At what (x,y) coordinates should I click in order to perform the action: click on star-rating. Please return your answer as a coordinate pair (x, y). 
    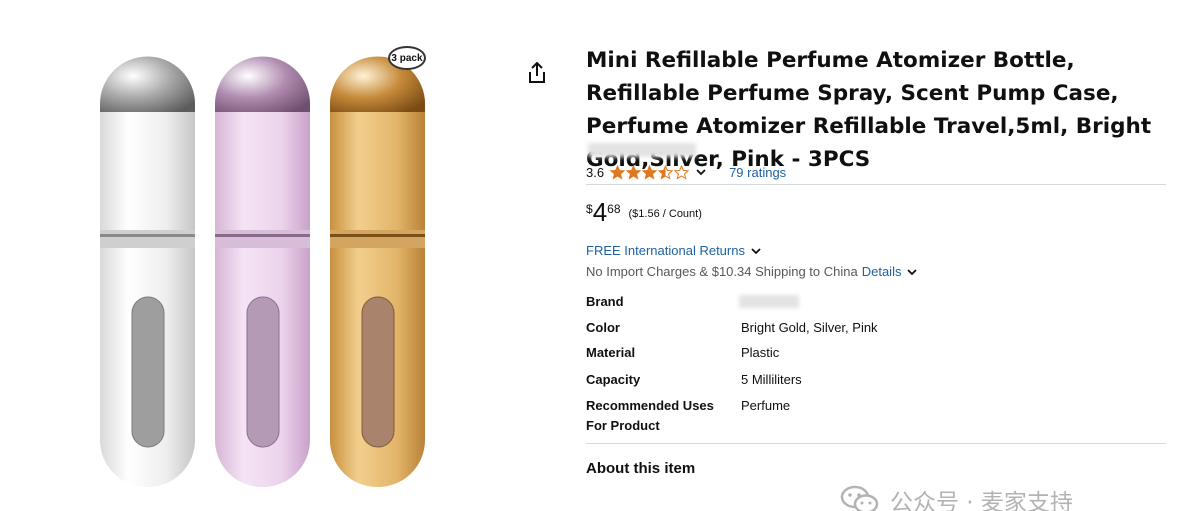
    Looking at the image, I should click on (650, 172).